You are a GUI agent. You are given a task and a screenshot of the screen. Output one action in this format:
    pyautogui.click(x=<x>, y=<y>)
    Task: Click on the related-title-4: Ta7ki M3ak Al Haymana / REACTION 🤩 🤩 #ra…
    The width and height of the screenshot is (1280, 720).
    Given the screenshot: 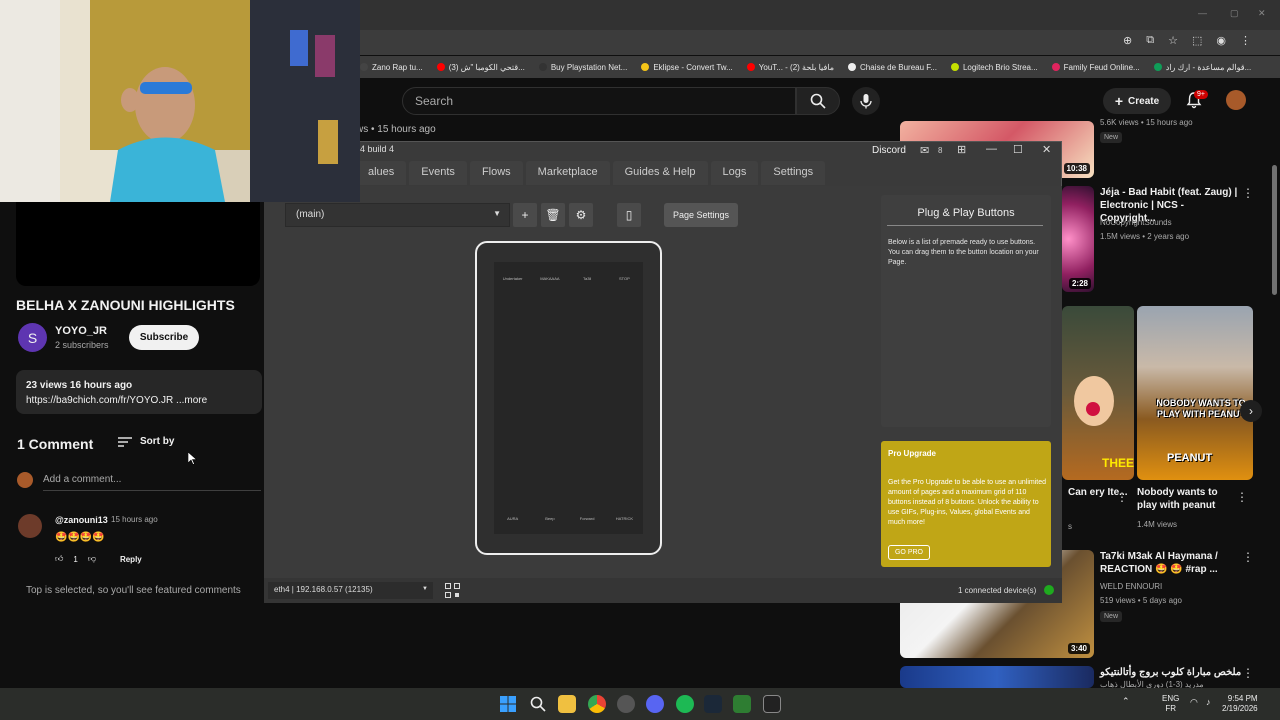 What is the action you would take?
    pyautogui.click(x=1170, y=563)
    